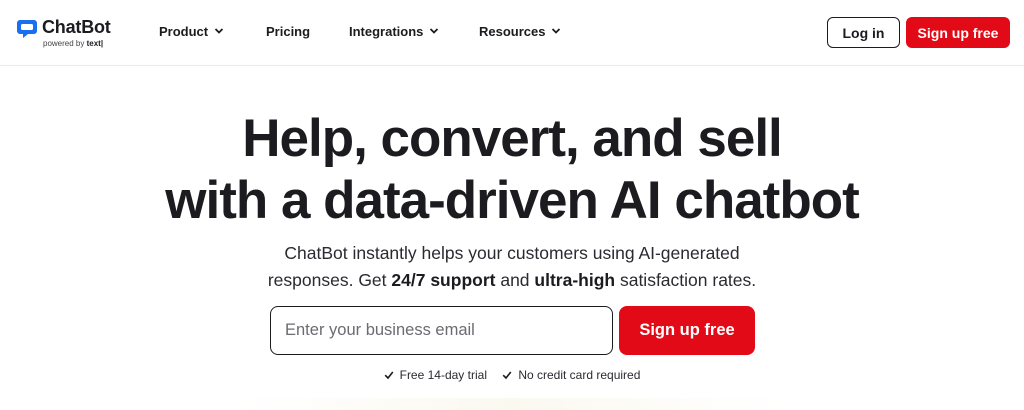 This screenshot has width=1024, height=410. What do you see at coordinates (515, 280) in the screenshot?
I see `subtitle-text: and` at bounding box center [515, 280].